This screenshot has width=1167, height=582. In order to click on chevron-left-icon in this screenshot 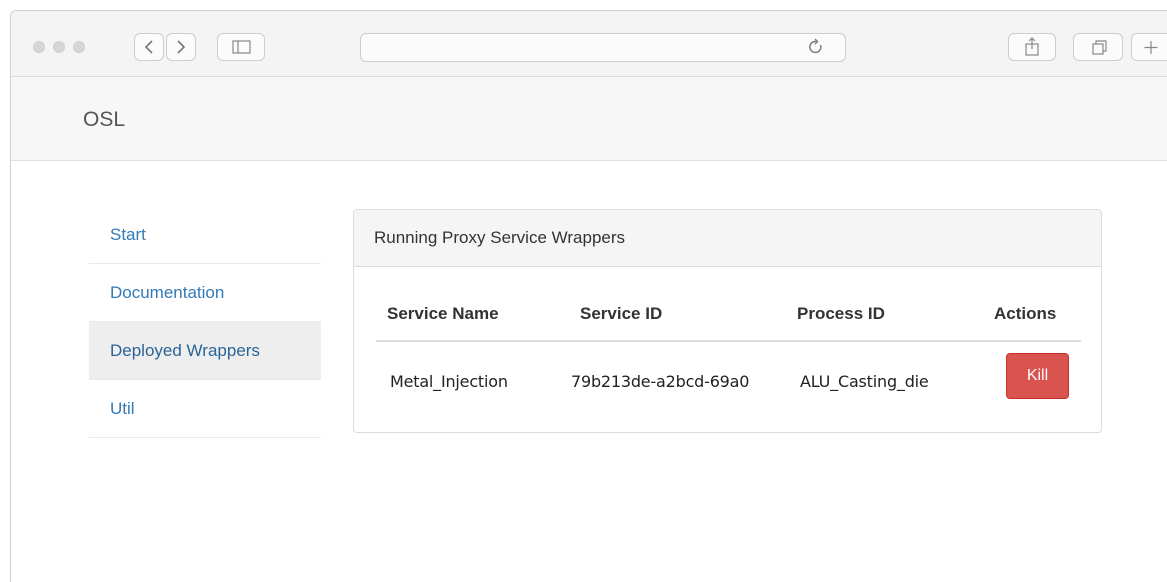, I will do `click(148, 47)`.